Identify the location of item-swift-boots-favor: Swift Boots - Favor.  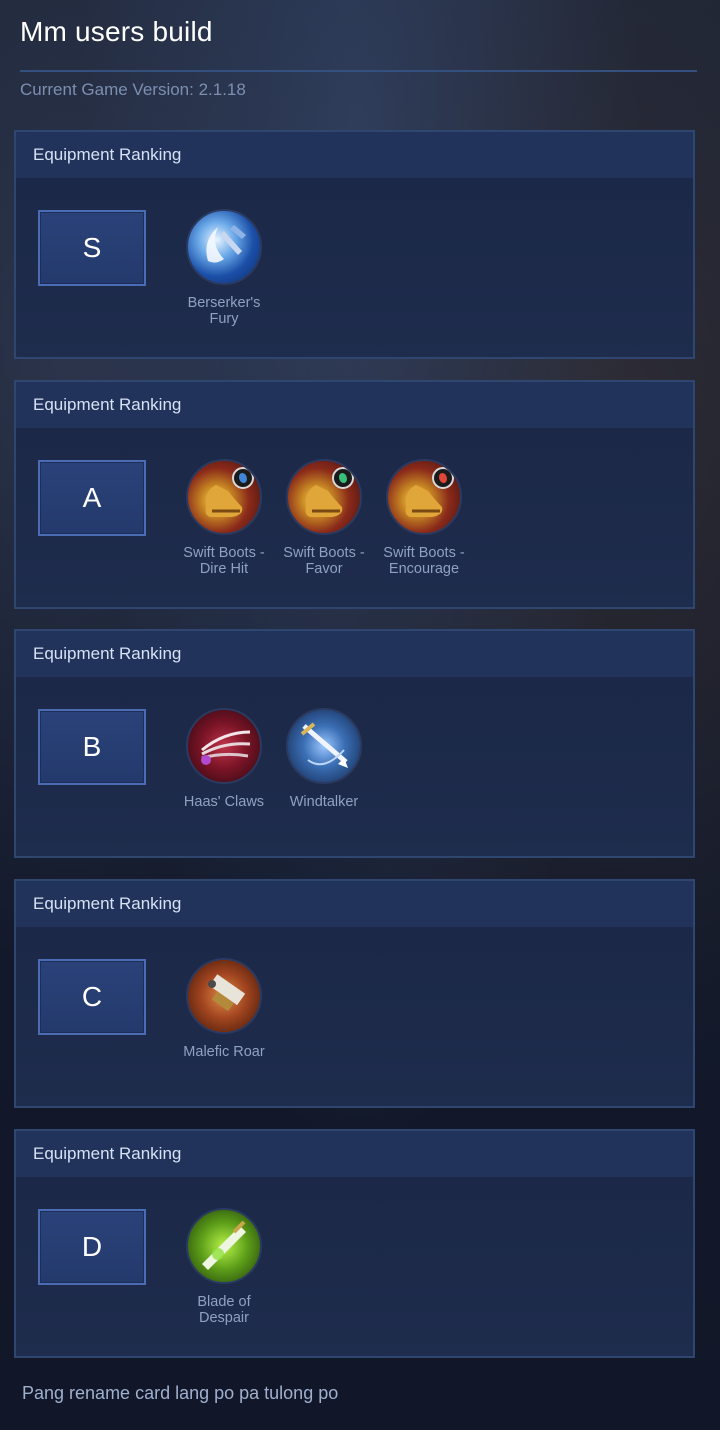
(324, 518).